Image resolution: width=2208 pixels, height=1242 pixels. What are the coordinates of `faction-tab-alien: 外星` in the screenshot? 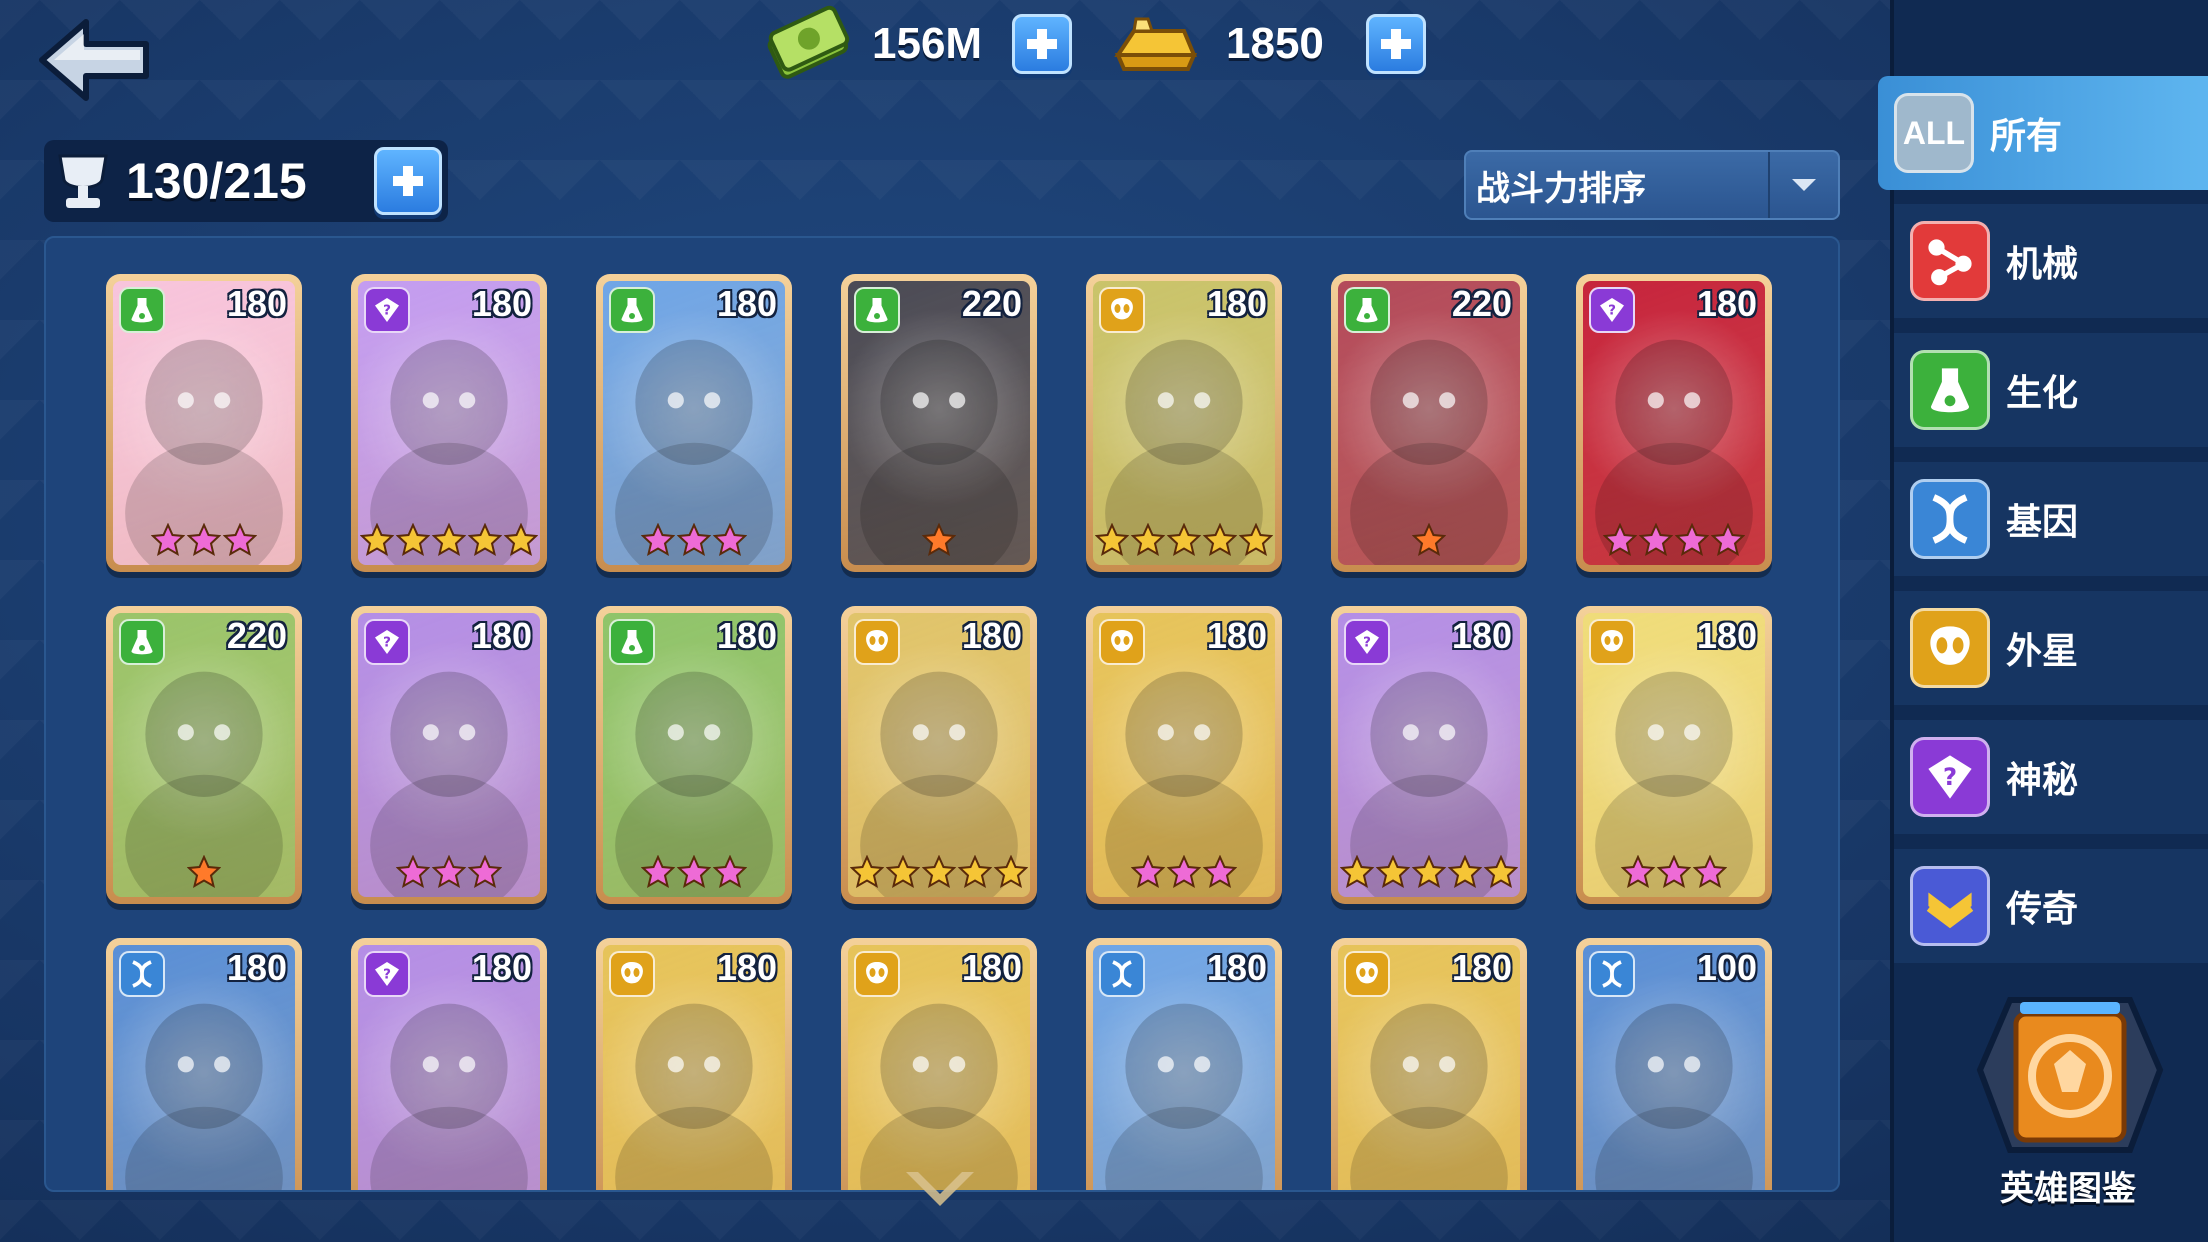 It's located at (2051, 648).